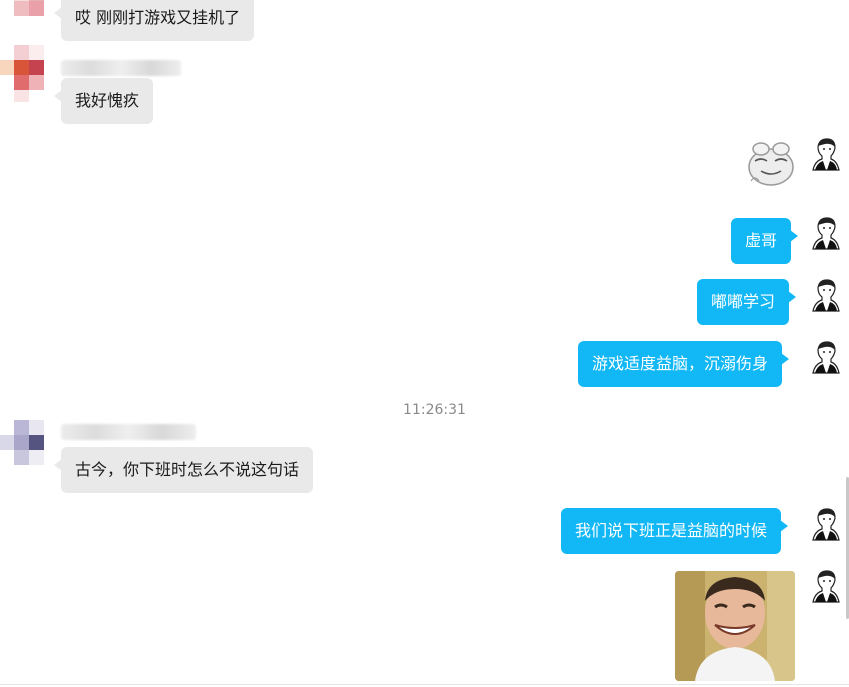 The image size is (849, 687). What do you see at coordinates (187, 469) in the screenshot?
I see `message-text: 古今，你下班时怎么不说这句话` at bounding box center [187, 469].